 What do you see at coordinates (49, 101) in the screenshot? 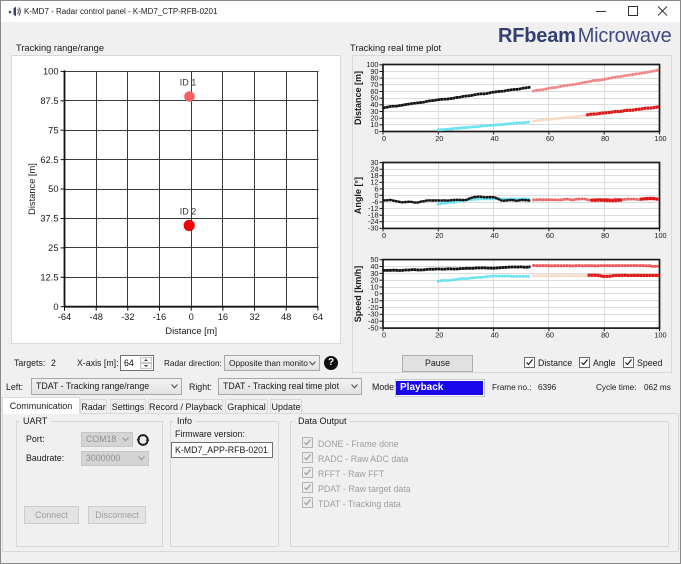
I see `svg-text: 87.5` at bounding box center [49, 101].